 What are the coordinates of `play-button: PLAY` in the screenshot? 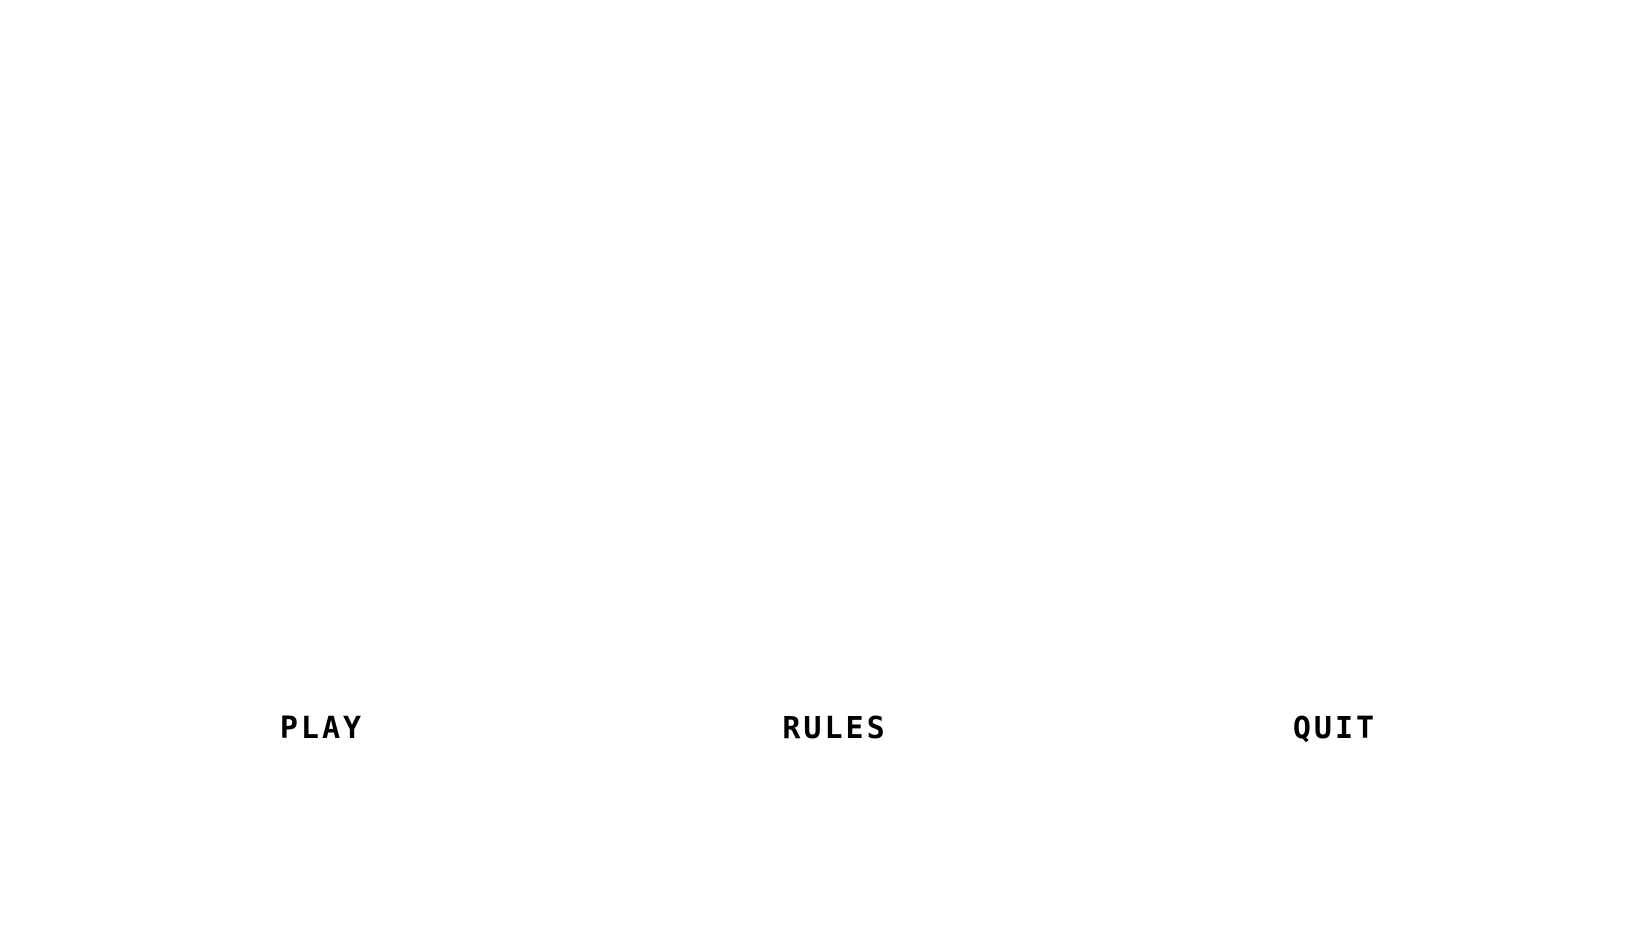 It's located at (322, 729).